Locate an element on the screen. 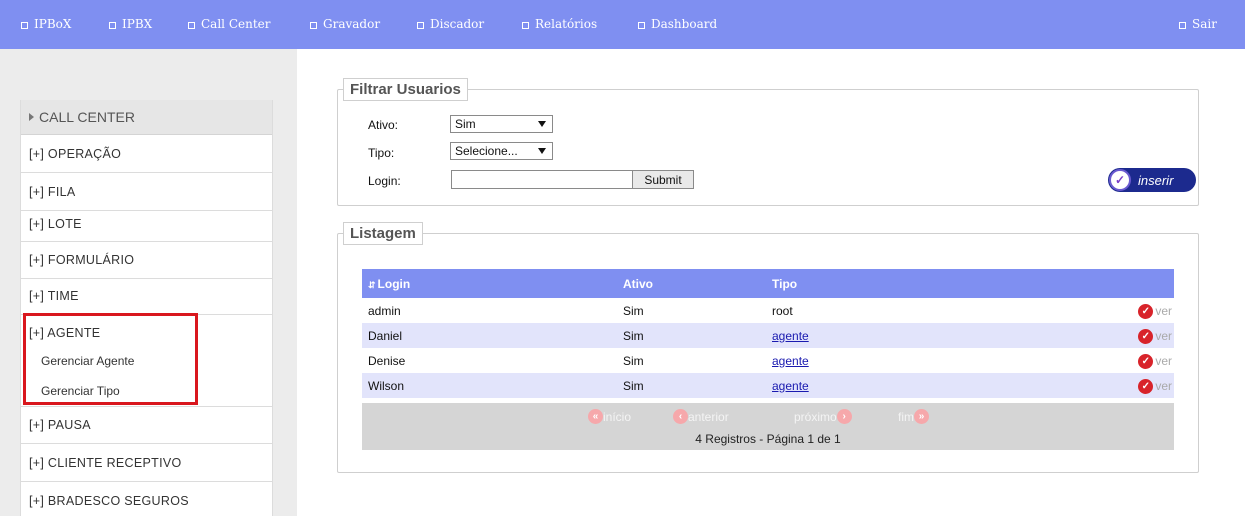 The image size is (1245, 519). chevron-right-icon: › is located at coordinates (844, 416).